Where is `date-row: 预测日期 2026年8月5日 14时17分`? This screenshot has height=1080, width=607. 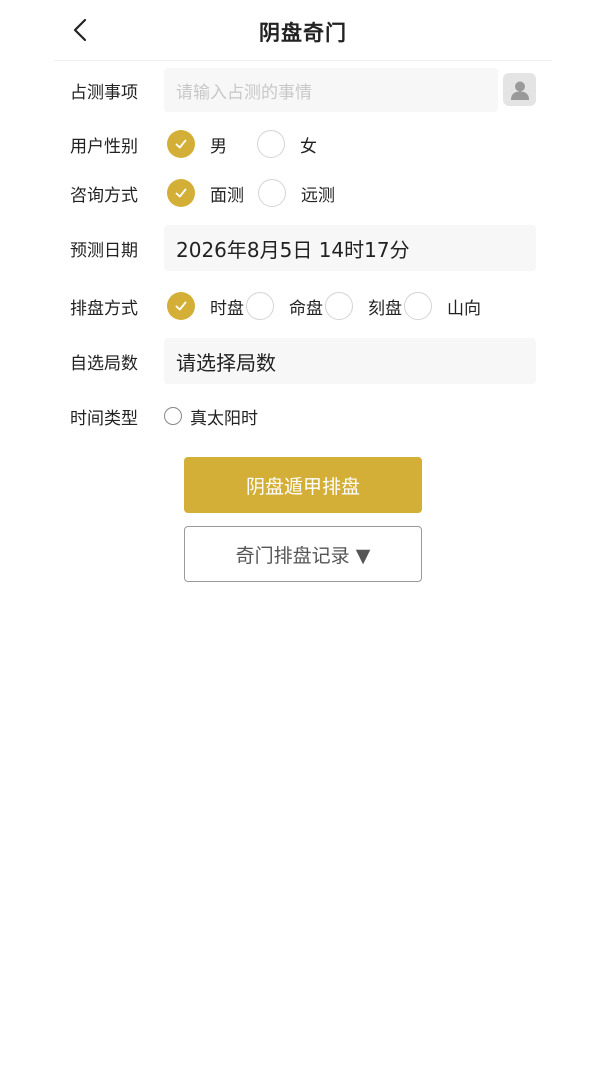 date-row: 预测日期 2026年8月5日 14时17分 is located at coordinates (303, 248).